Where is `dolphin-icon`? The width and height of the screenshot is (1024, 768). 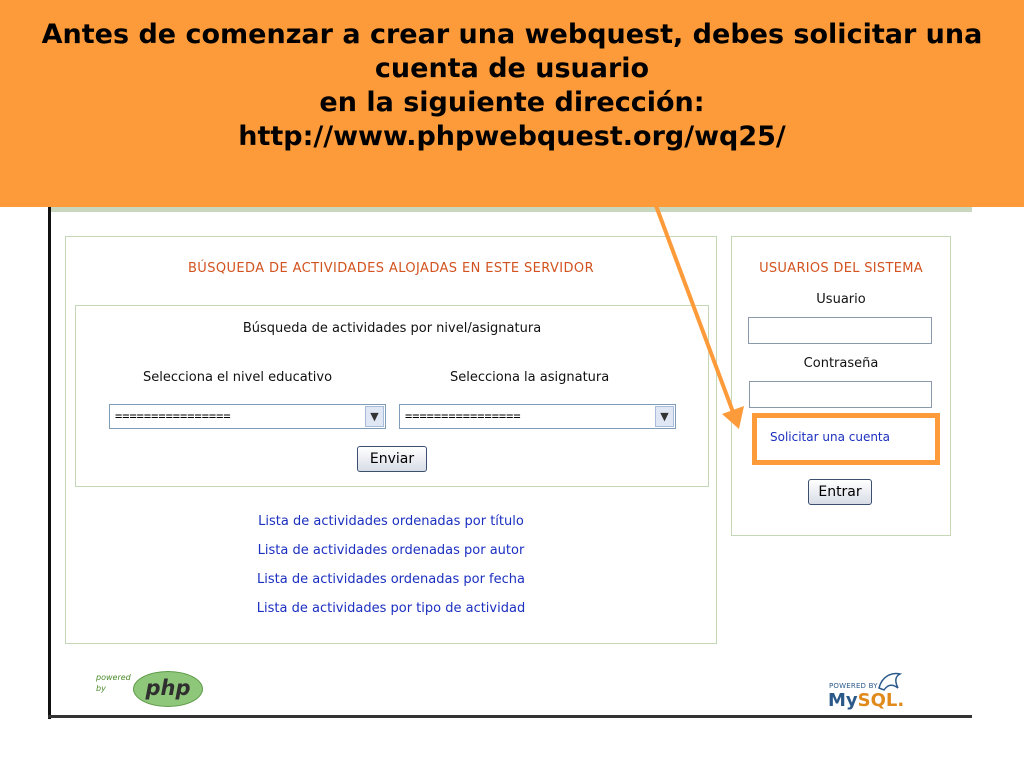 dolphin-icon is located at coordinates (890, 681).